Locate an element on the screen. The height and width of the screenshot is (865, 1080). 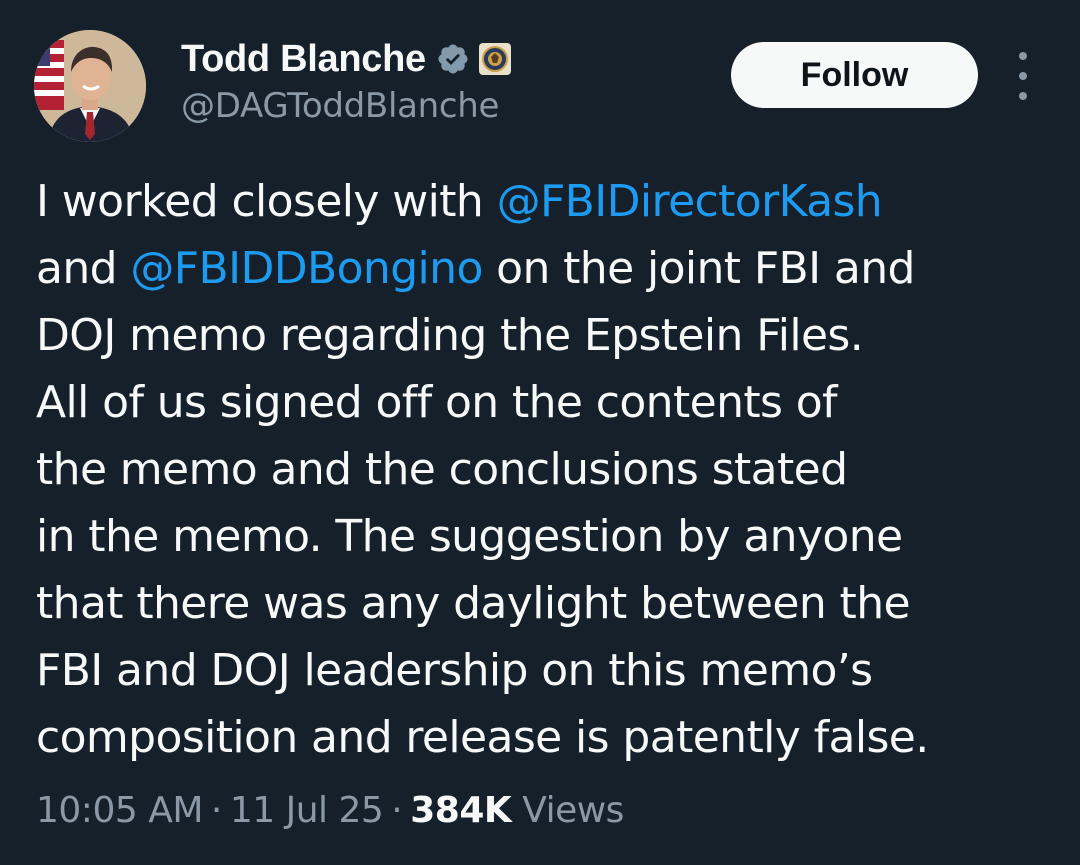
display-name-row: Todd Blanche is located at coordinates (346, 59).